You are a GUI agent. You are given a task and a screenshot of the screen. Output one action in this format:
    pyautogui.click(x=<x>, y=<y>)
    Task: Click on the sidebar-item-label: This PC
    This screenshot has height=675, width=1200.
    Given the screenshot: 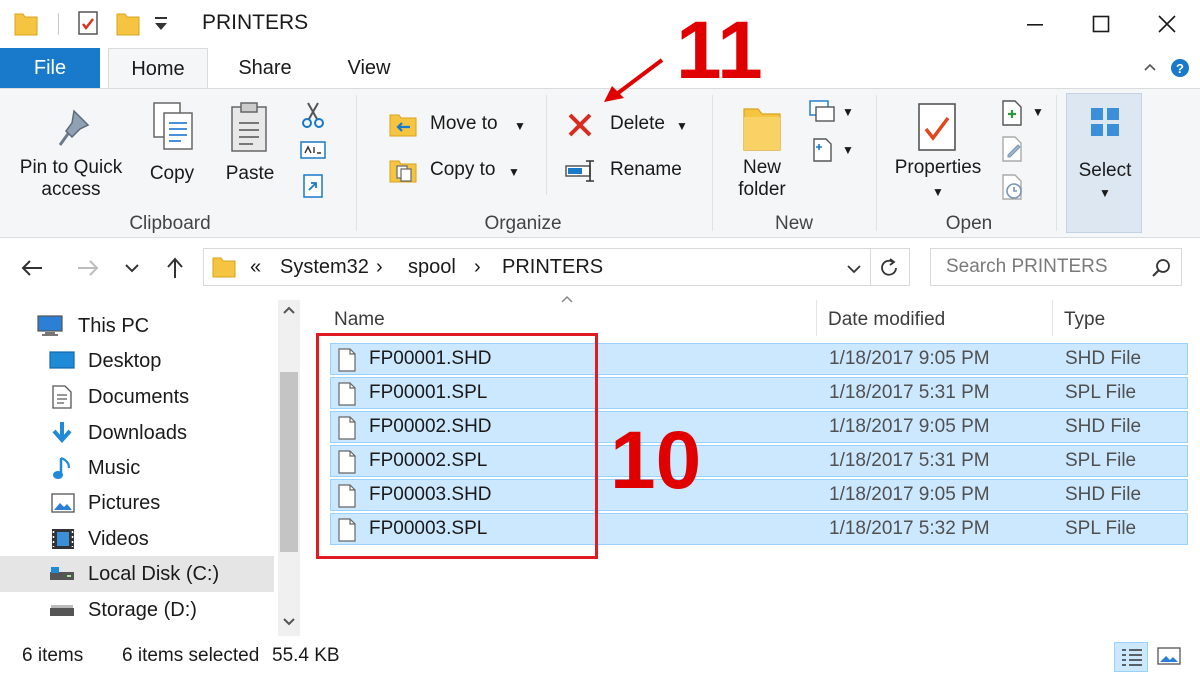 What is the action you would take?
    pyautogui.click(x=114, y=325)
    